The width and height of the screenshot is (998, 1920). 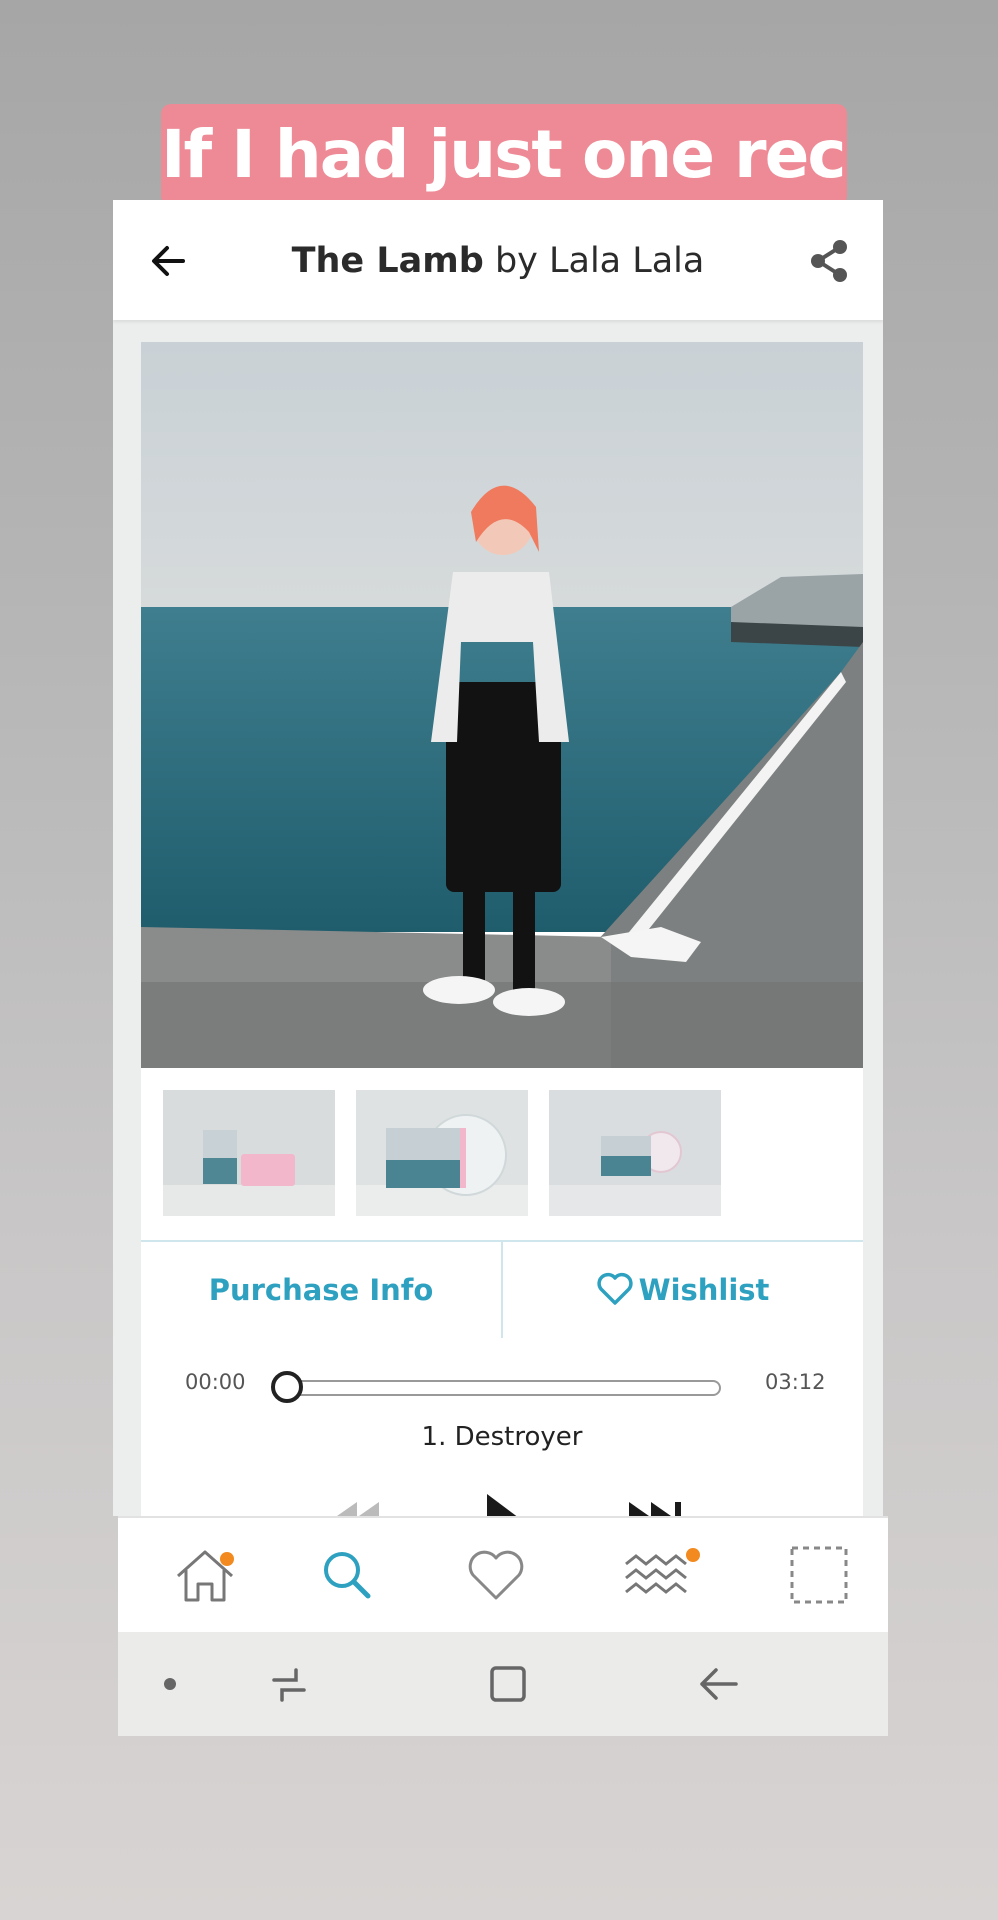 What do you see at coordinates (658, 1502) in the screenshot?
I see `next-track-icon` at bounding box center [658, 1502].